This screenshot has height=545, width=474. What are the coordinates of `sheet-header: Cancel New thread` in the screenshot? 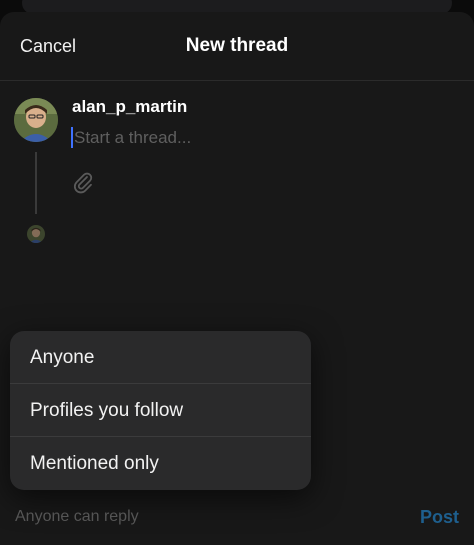 It's located at (237, 46).